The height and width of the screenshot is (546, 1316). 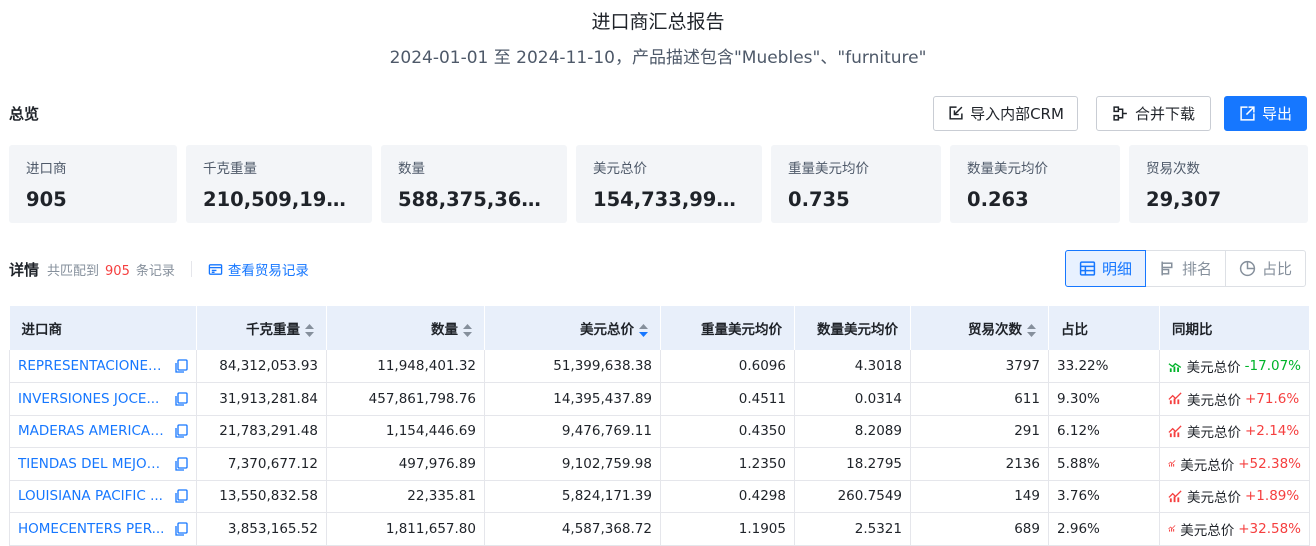 What do you see at coordinates (572, 529) in the screenshot?
I see `total-usd-cell: 4,587,368.72` at bounding box center [572, 529].